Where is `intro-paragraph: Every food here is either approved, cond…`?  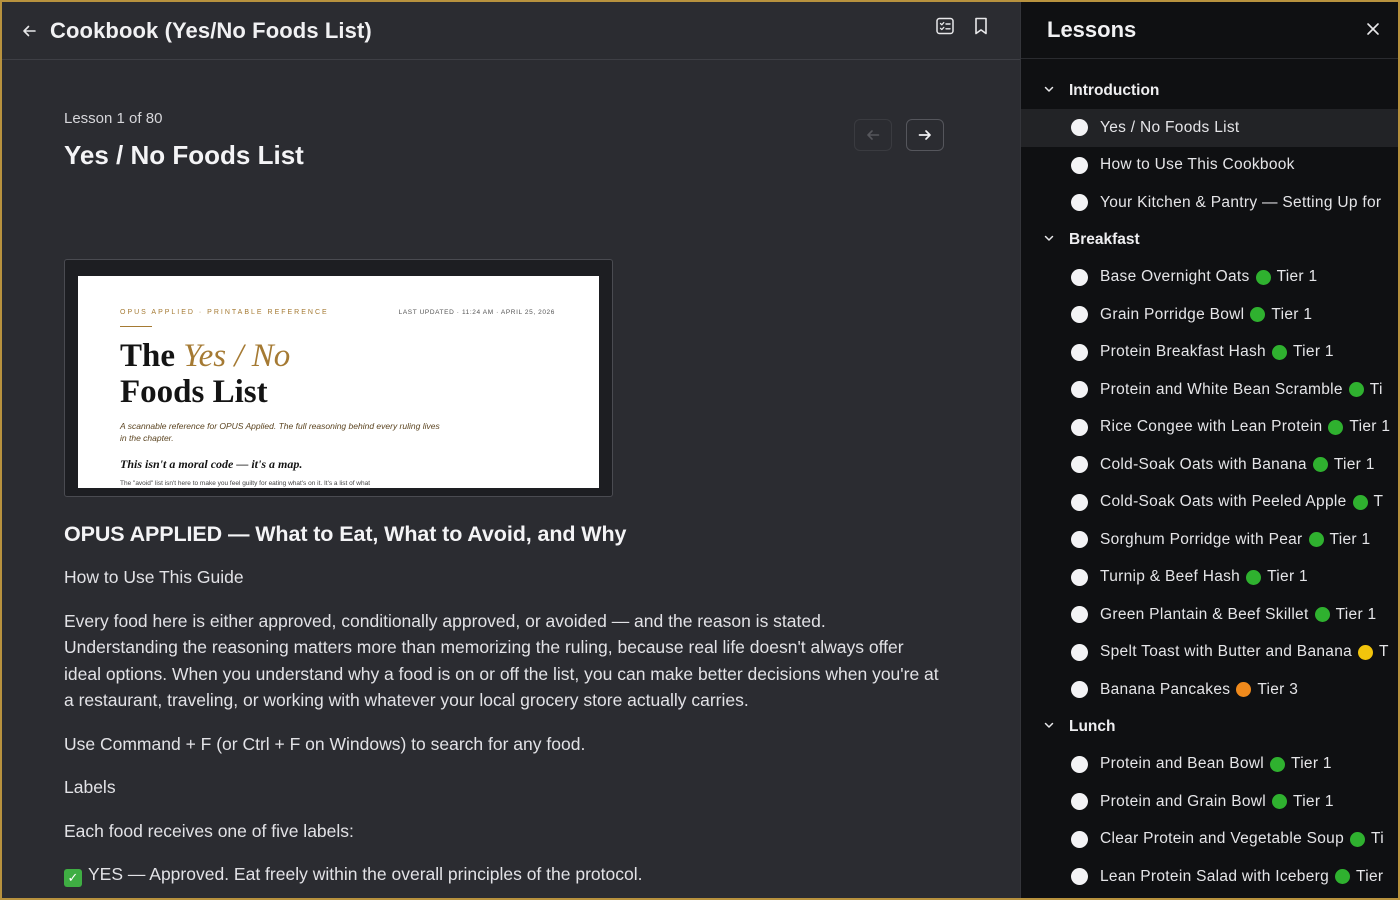
intro-paragraph: Every food here is either approved, cond… is located at coordinates (501, 660).